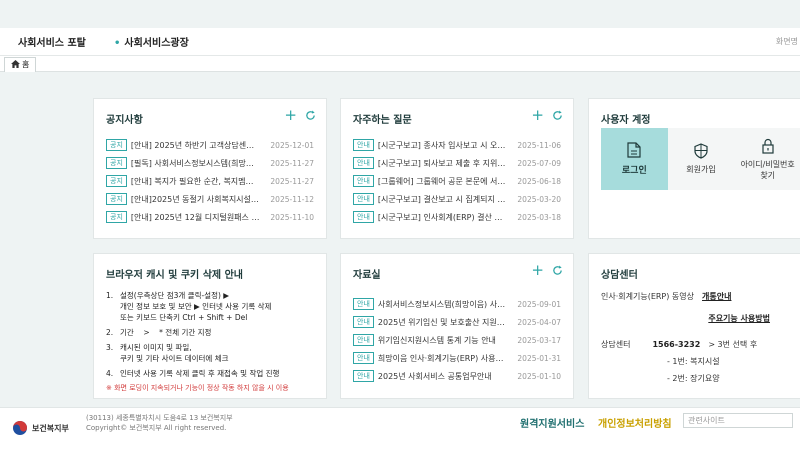 This screenshot has width=800, height=450. I want to click on step-item: 3. 캐시된 이미지 및 파일, 쿠키 및 기타 사이트 데이터에 체크, so click(212, 353).